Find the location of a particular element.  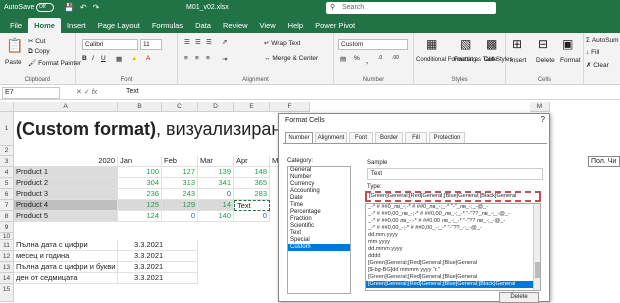

clear-button: ✗ Clear is located at coordinates (597, 65).